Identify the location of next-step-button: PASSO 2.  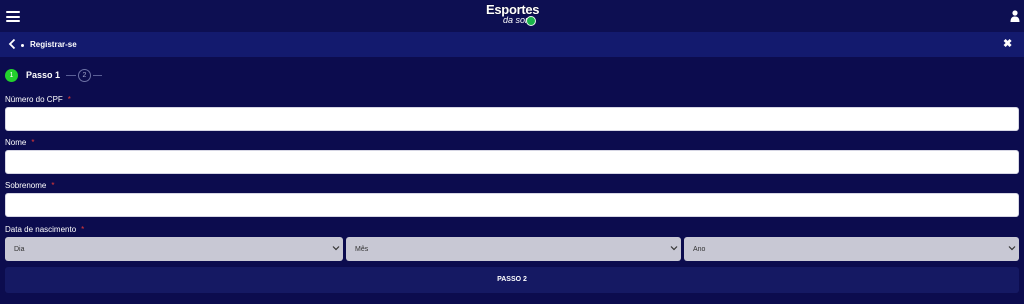
(512, 280).